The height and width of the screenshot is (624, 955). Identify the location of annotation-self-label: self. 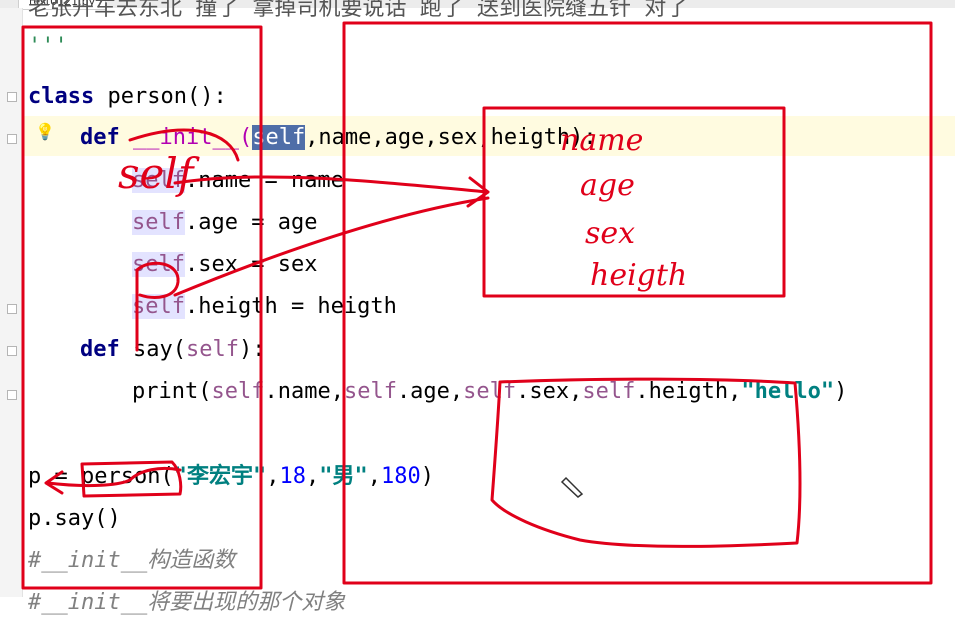
(159, 173).